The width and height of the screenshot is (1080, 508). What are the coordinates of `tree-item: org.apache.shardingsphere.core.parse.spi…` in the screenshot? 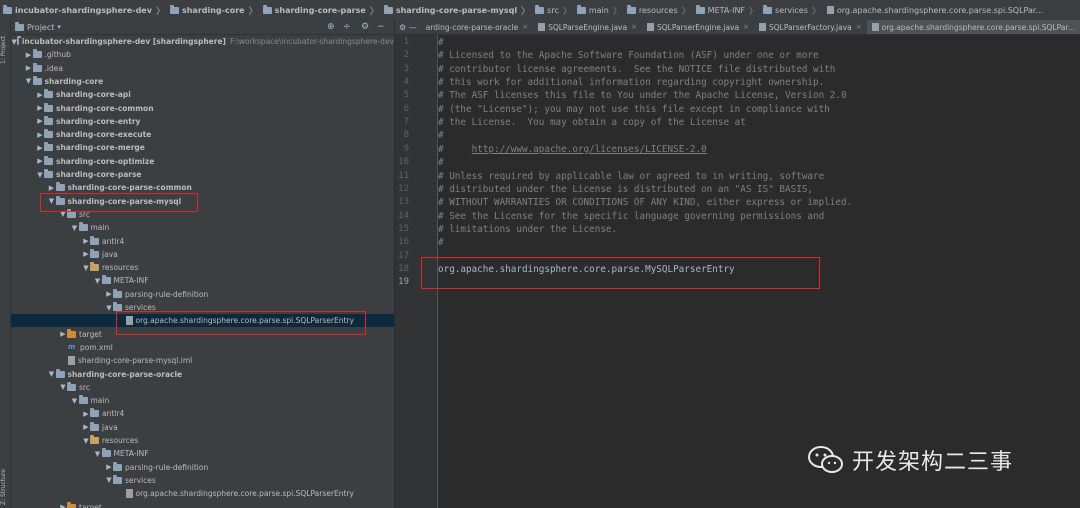 It's located at (202, 493).